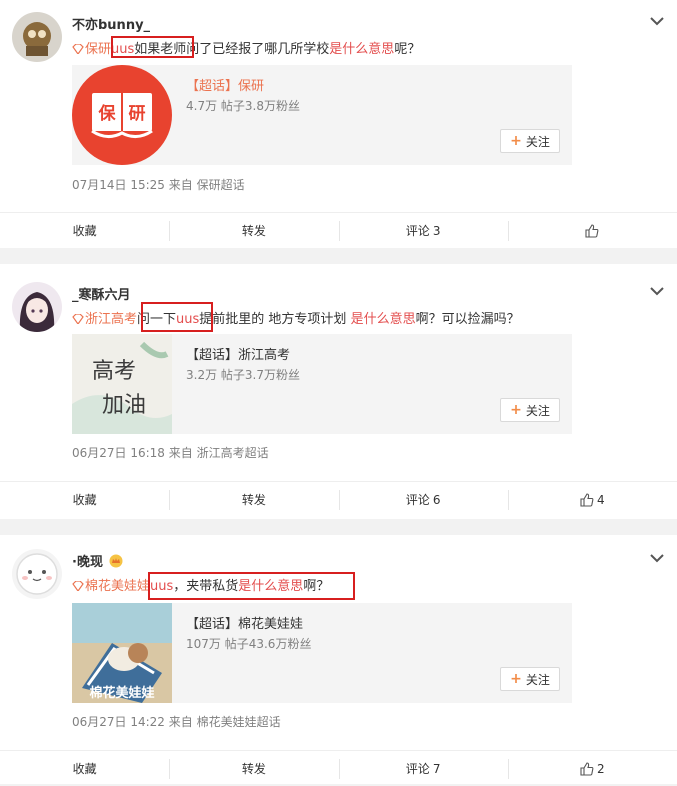 The height and width of the screenshot is (786, 677). I want to click on topic-tag-link: 保研, so click(91, 49).